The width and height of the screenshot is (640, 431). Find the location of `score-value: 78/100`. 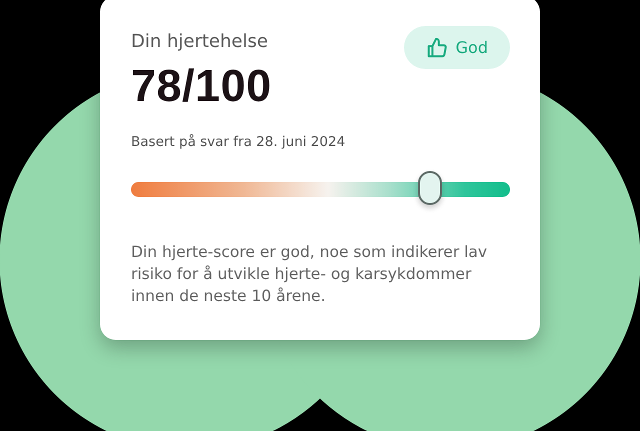

score-value: 78/100 is located at coordinates (201, 86).